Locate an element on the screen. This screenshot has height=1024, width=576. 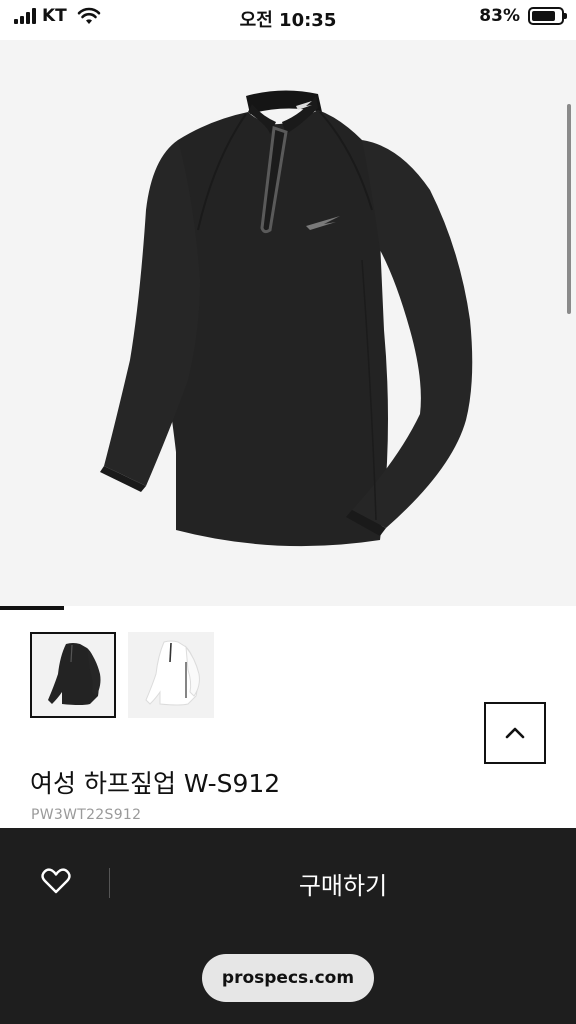
battery-percent: 83% is located at coordinates (499, 16).